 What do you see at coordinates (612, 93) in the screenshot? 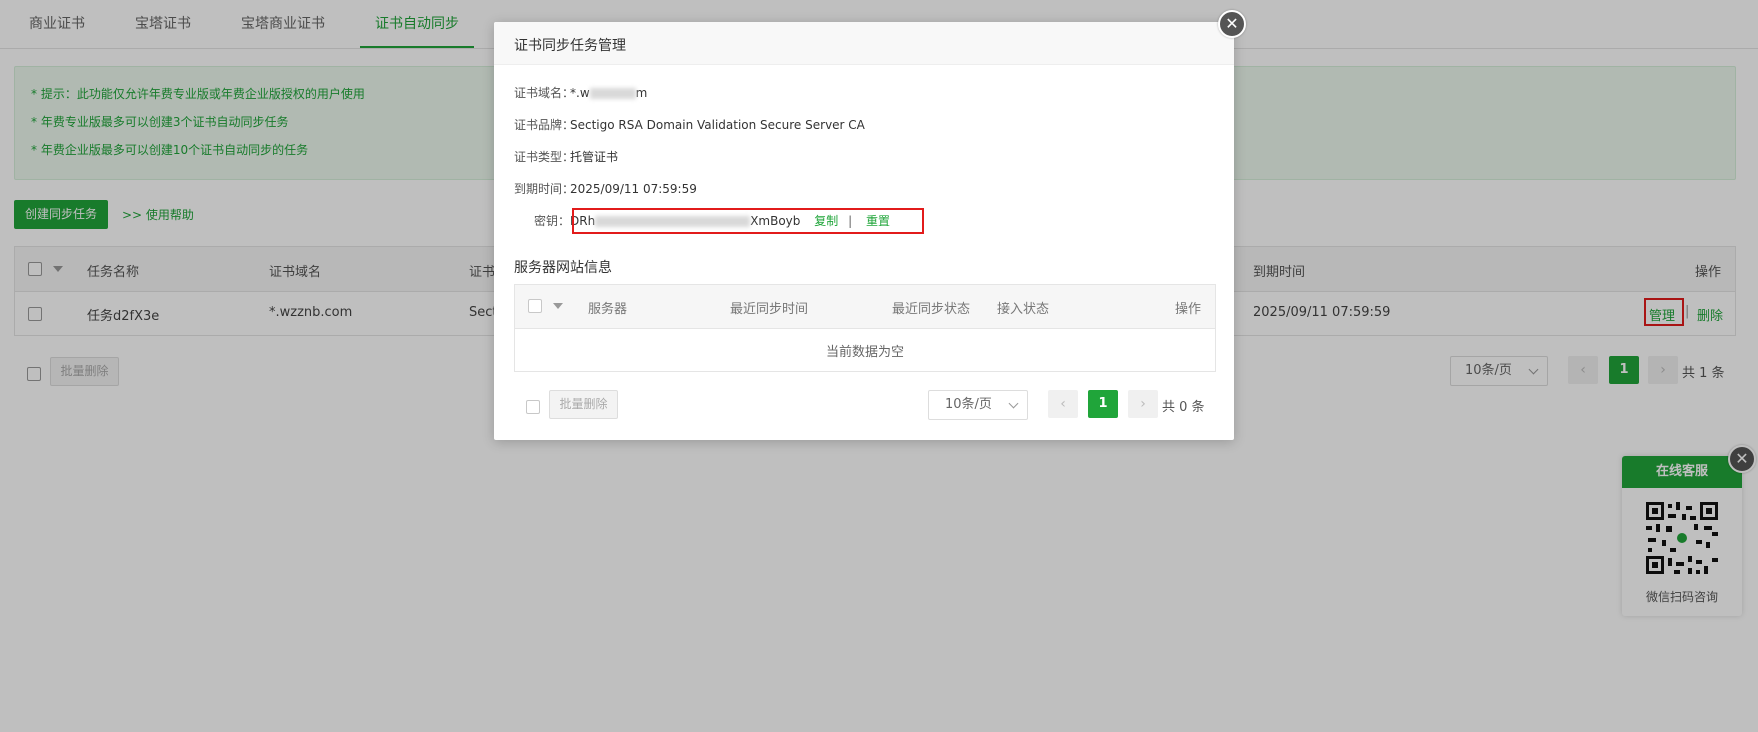
I see `redacted-text` at bounding box center [612, 93].